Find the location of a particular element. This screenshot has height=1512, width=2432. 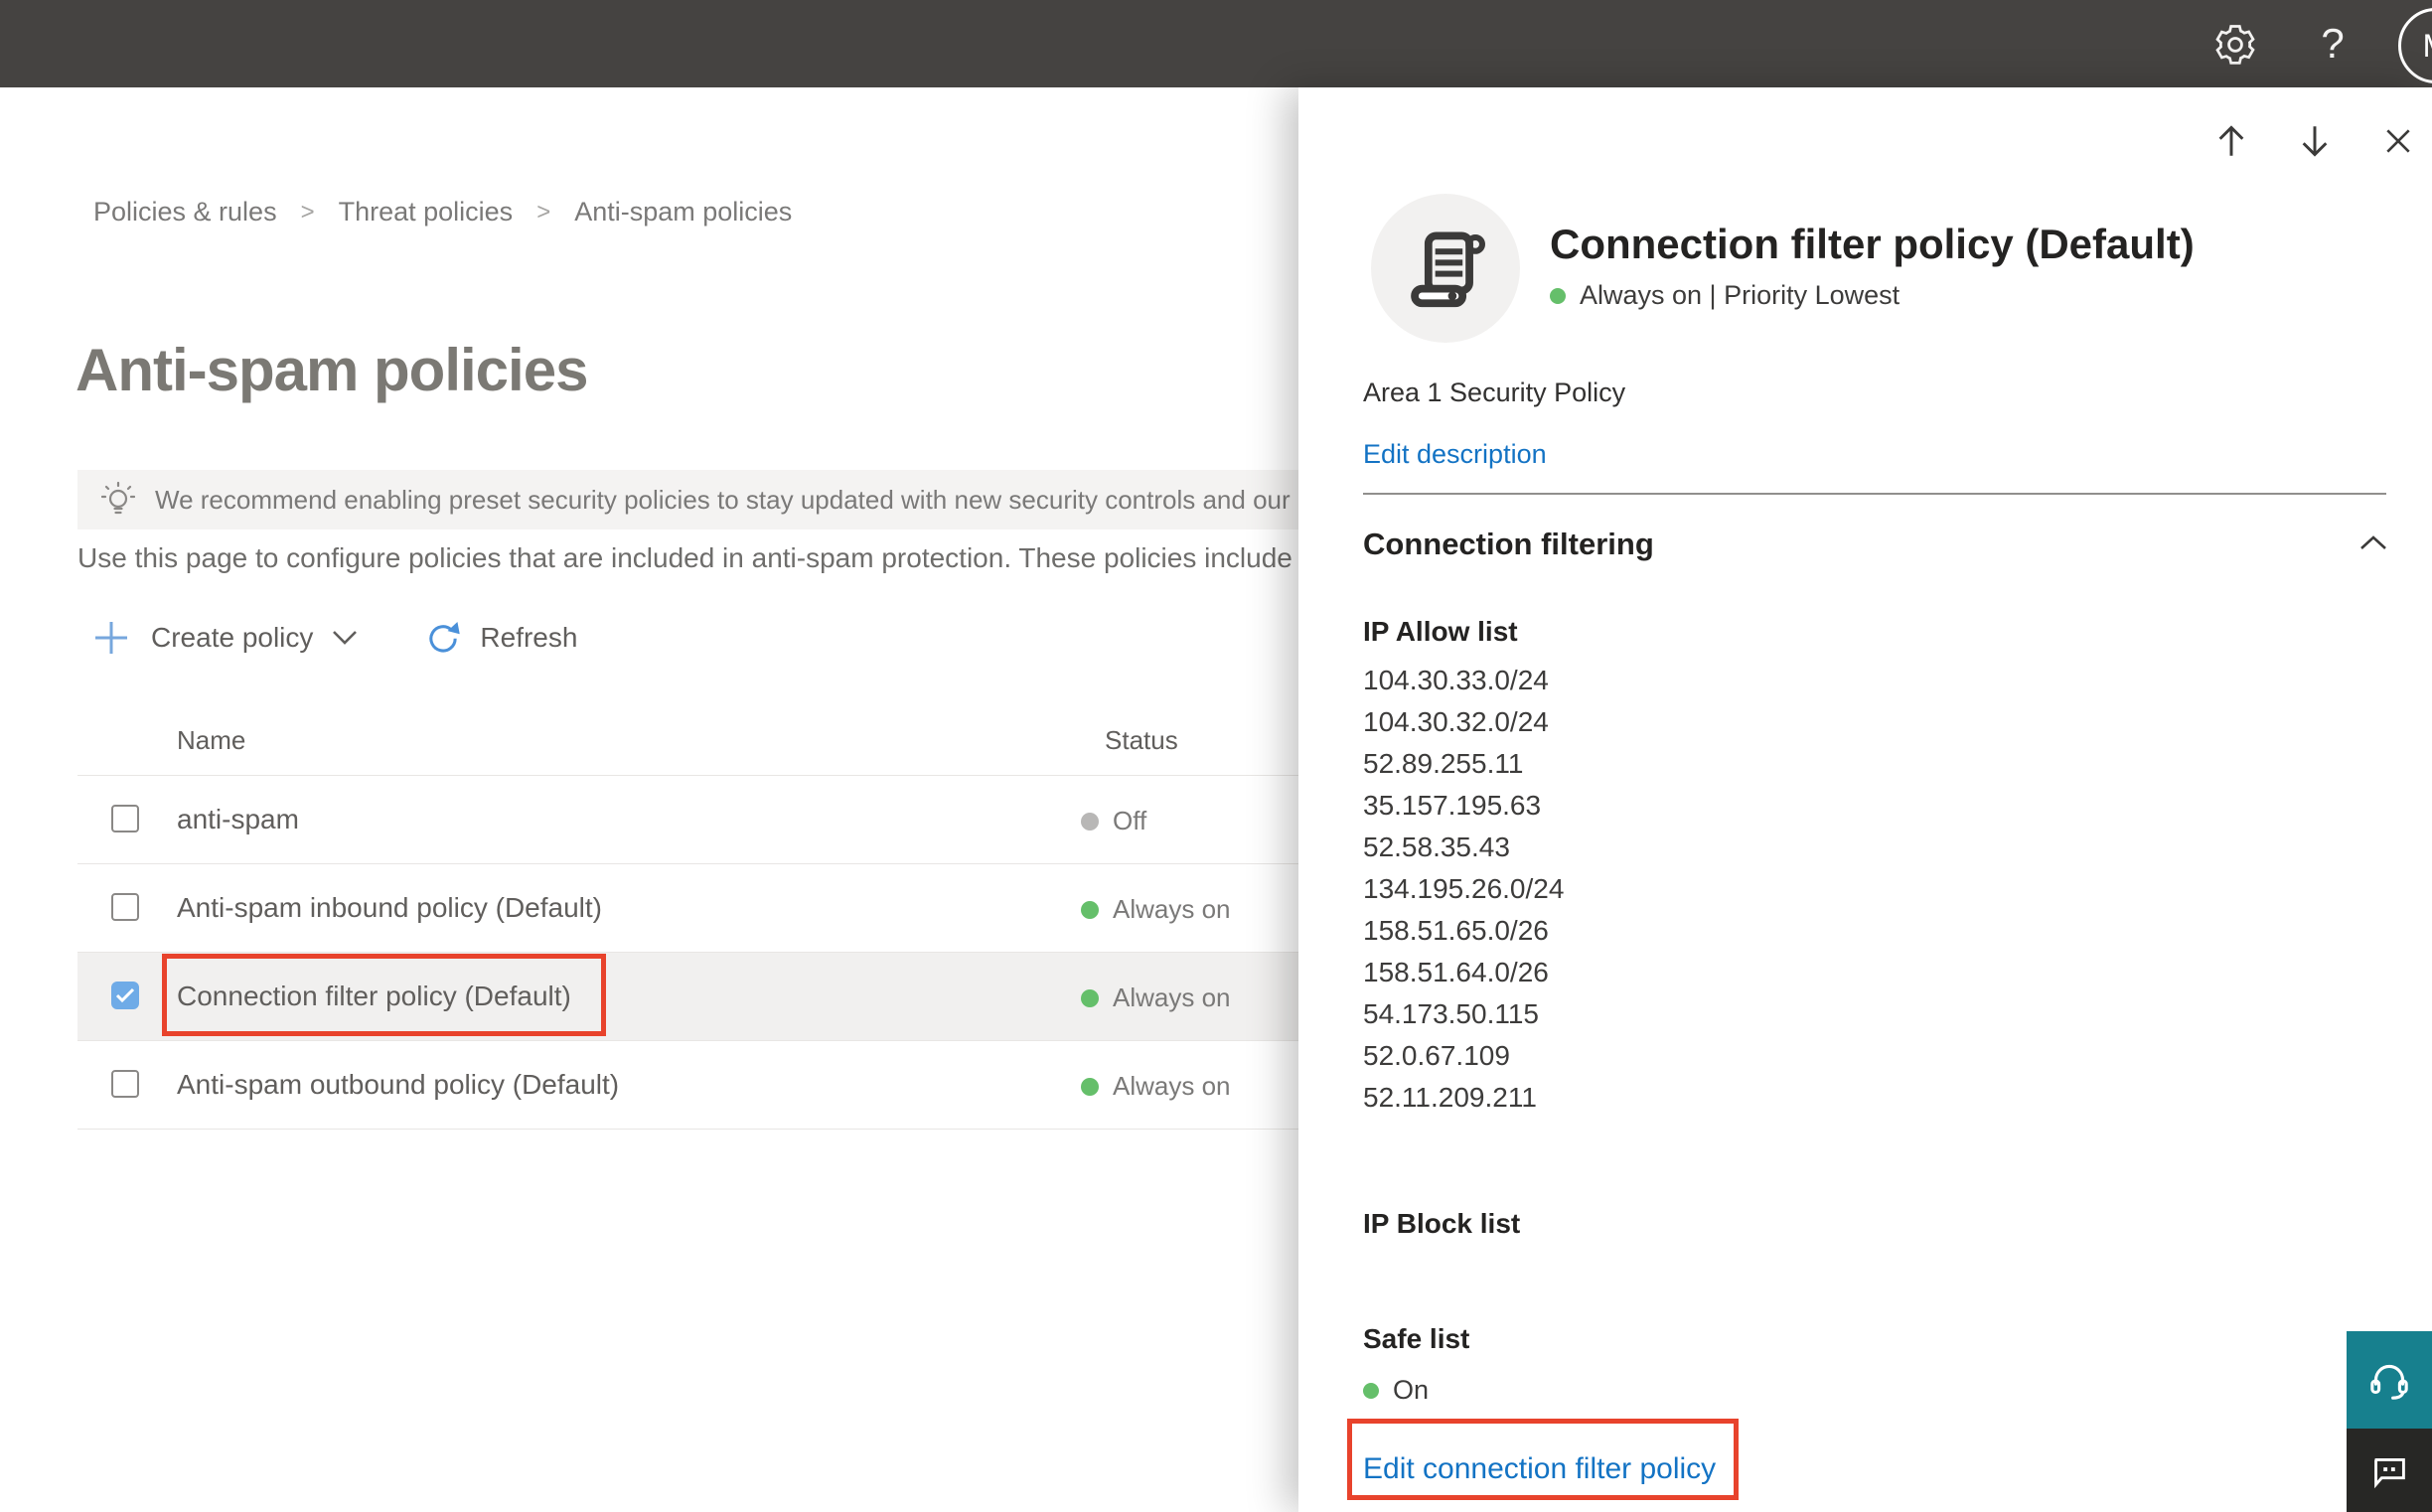

flyout-status-text: Always on | Priority Lowest is located at coordinates (1740, 295).